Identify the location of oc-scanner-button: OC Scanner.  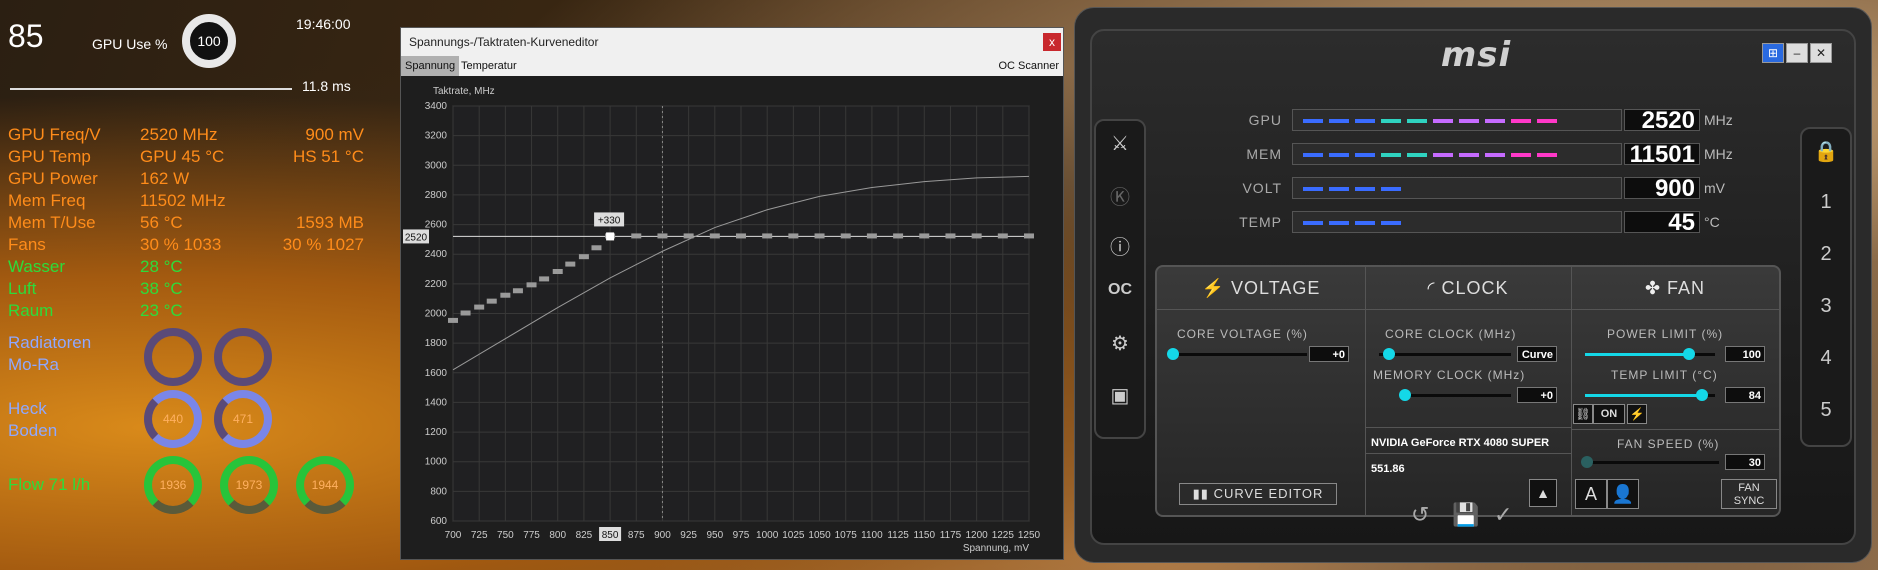
(1028, 66).